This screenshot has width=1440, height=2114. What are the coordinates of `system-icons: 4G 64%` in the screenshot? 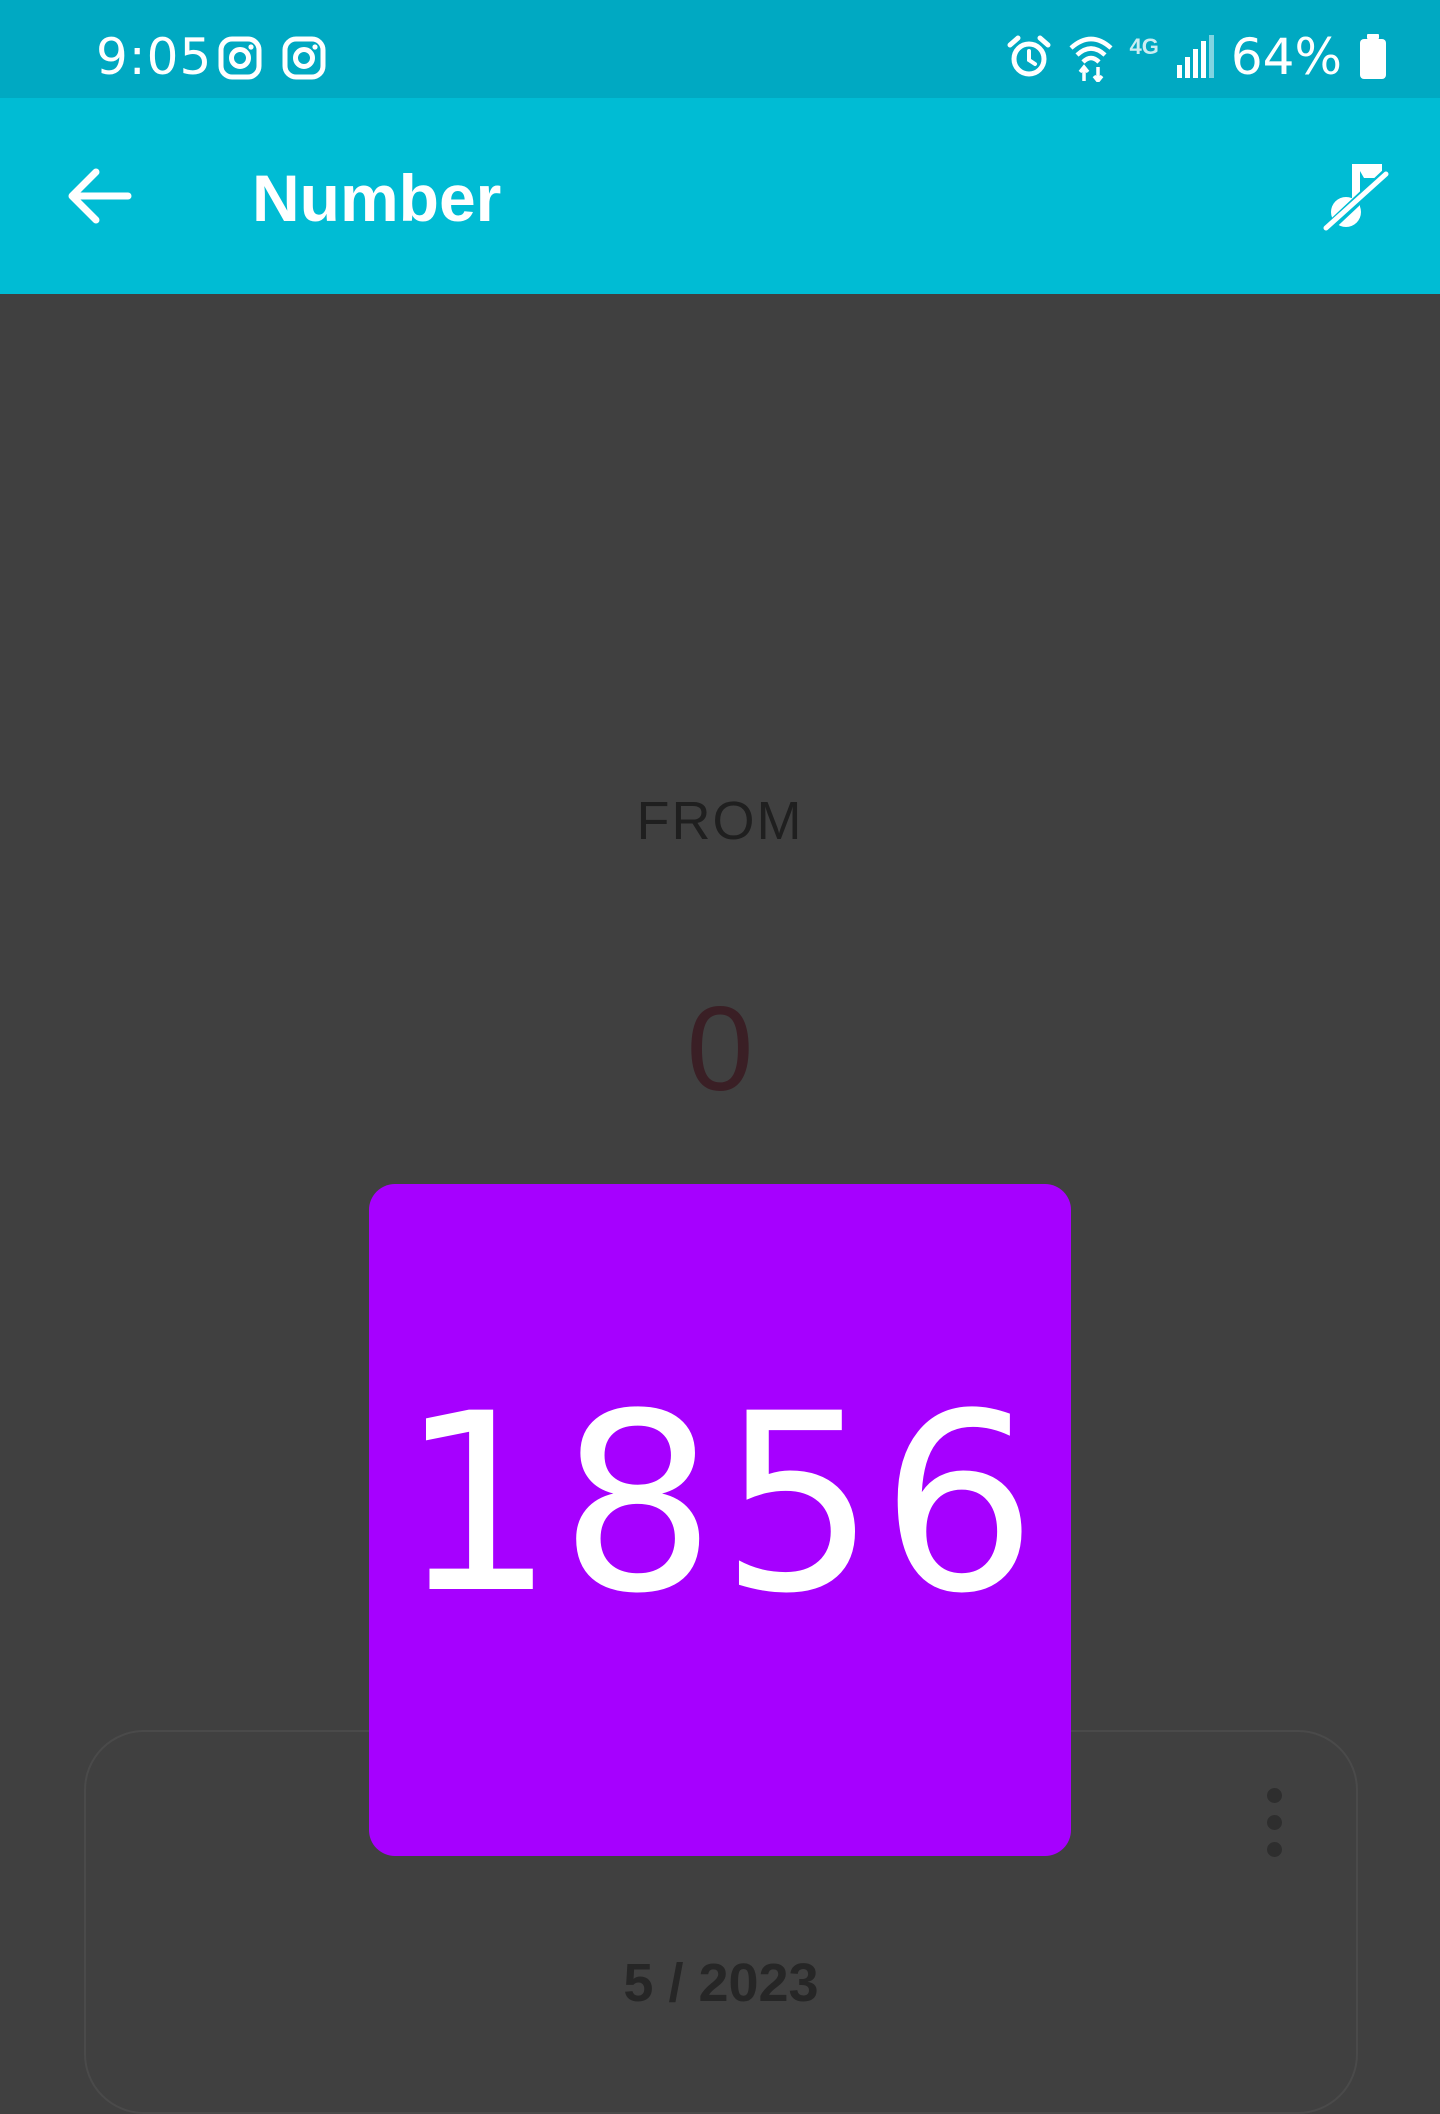 It's located at (1197, 57).